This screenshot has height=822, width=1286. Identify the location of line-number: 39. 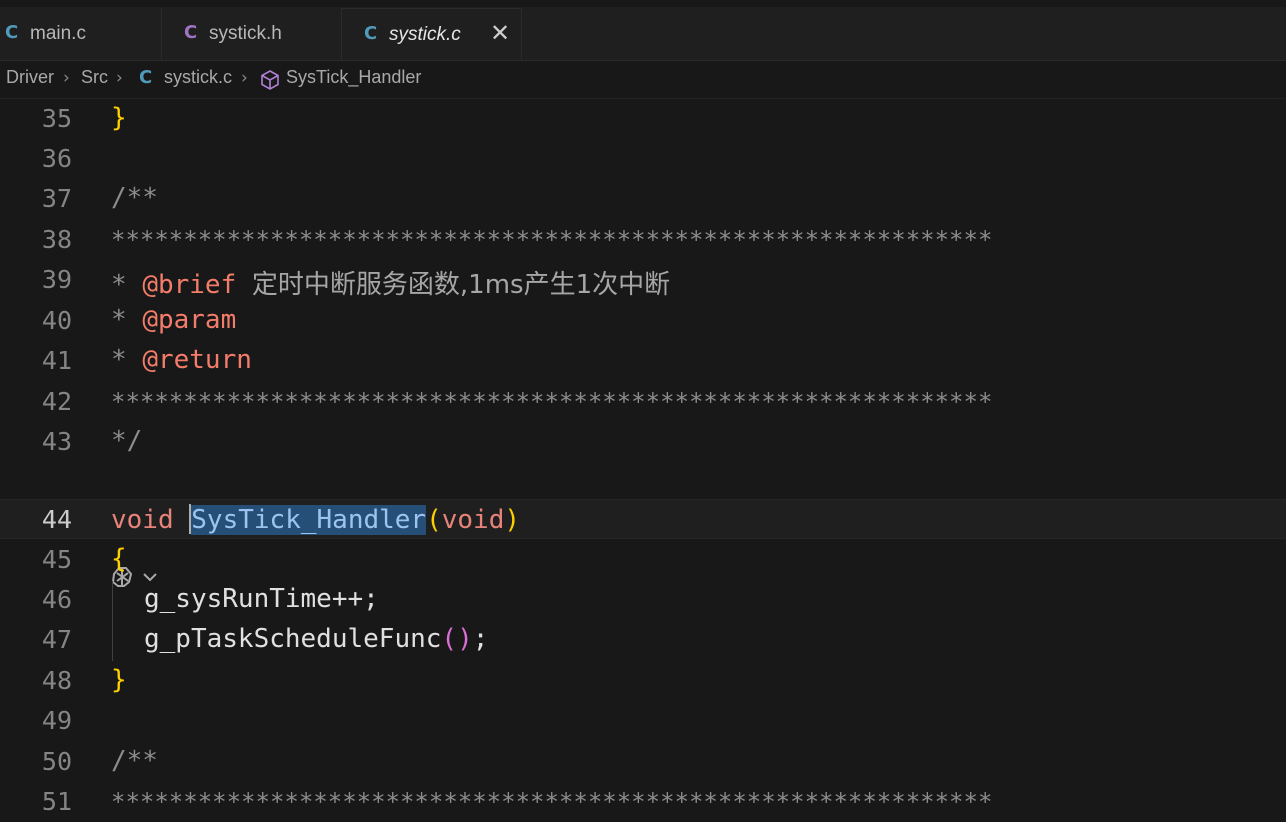
(56, 279).